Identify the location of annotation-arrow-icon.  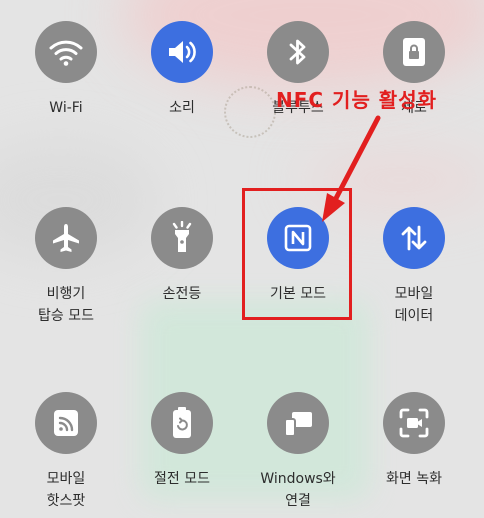
(351, 168).